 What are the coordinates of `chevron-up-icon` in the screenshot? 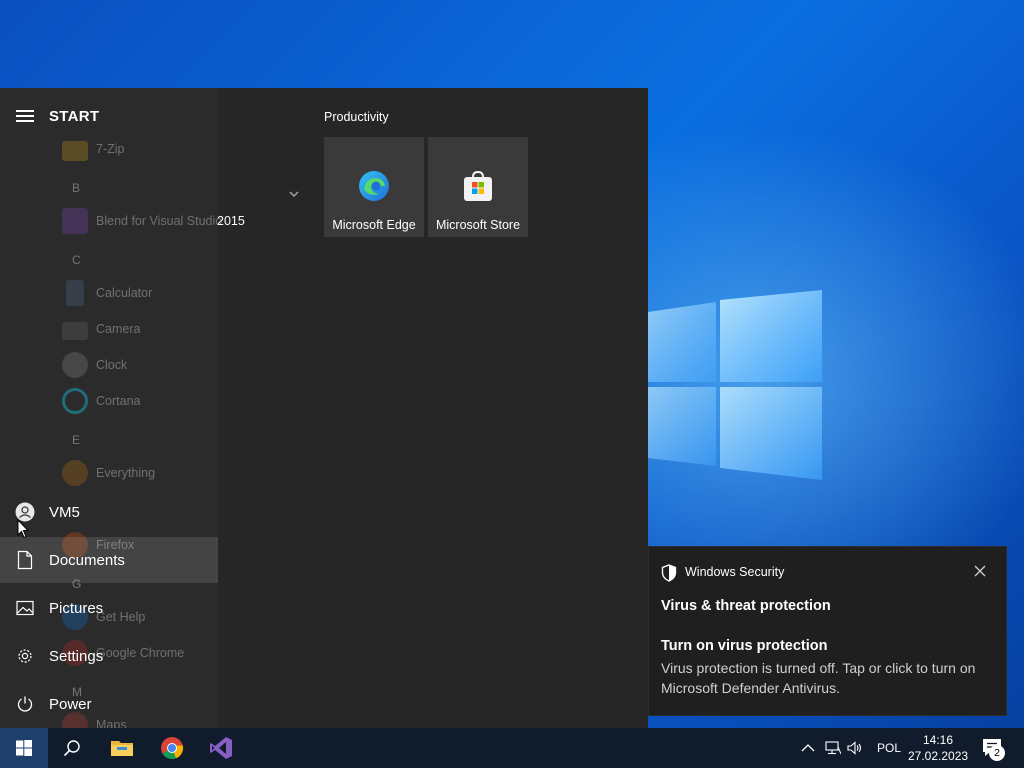 It's located at (808, 748).